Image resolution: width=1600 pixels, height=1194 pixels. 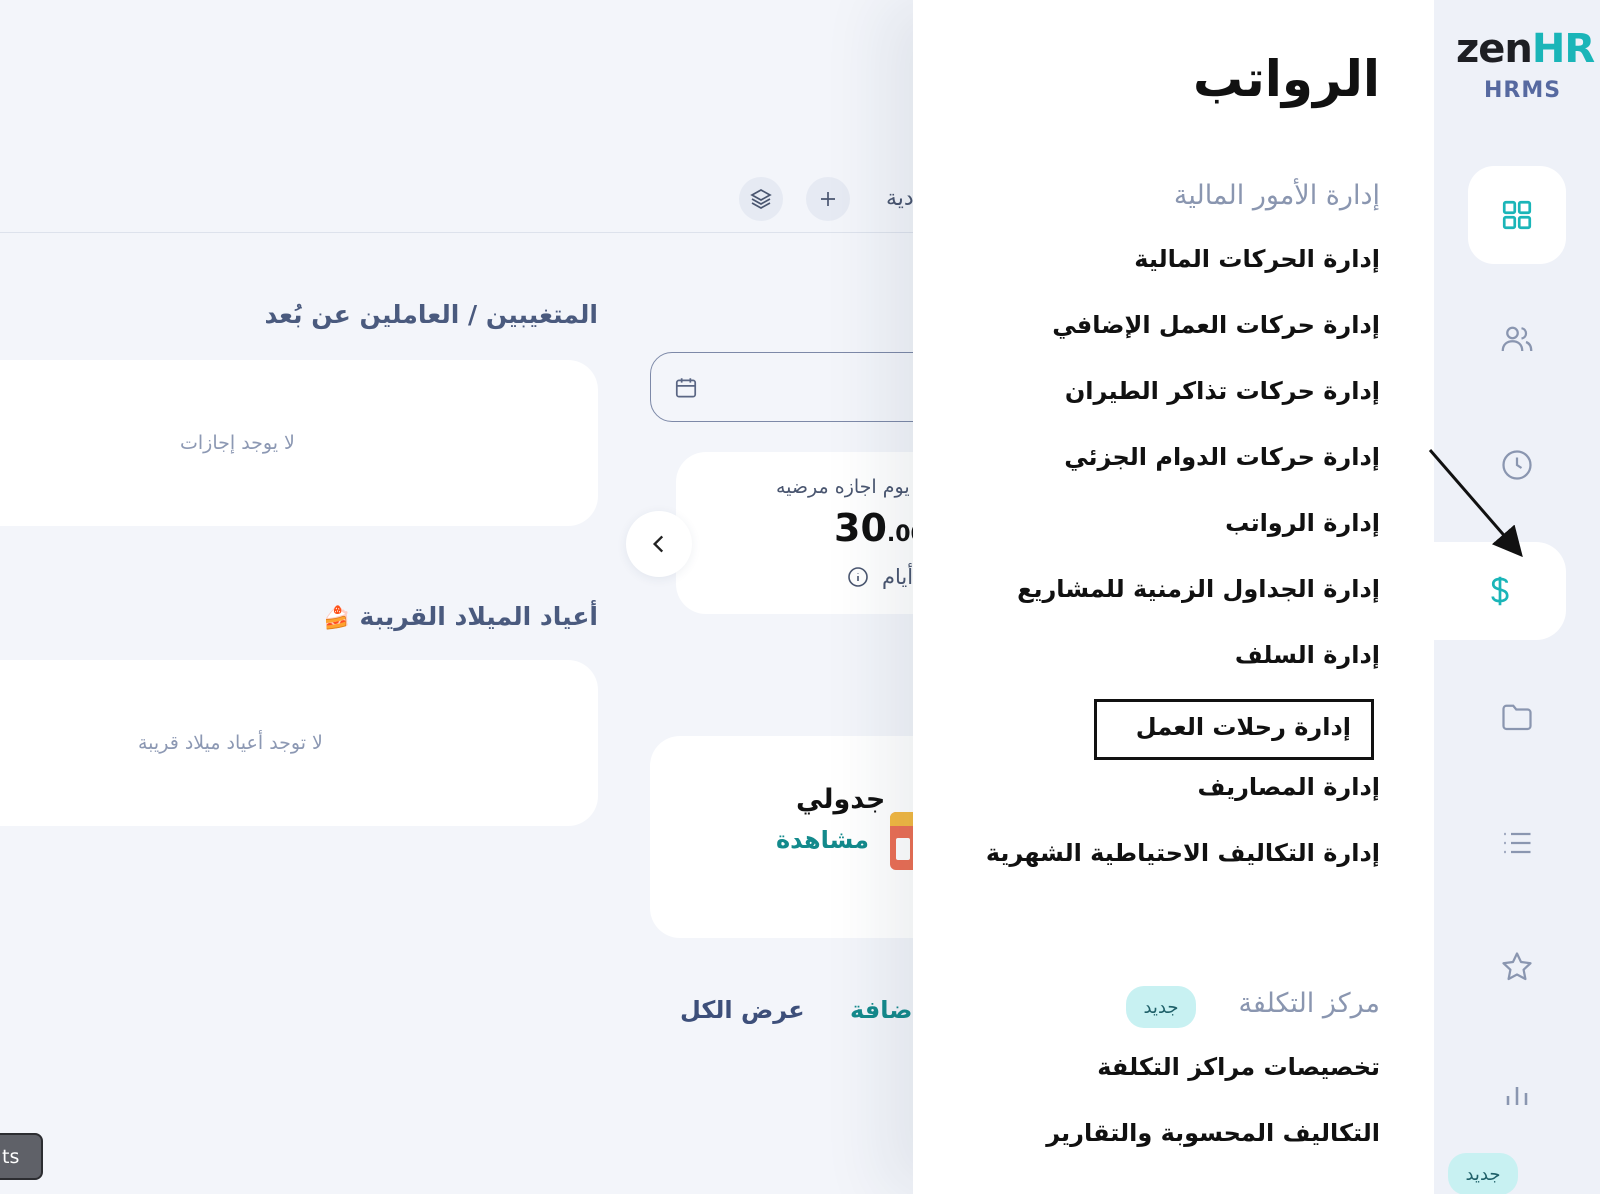 I want to click on calendar-icon, so click(x=686, y=388).